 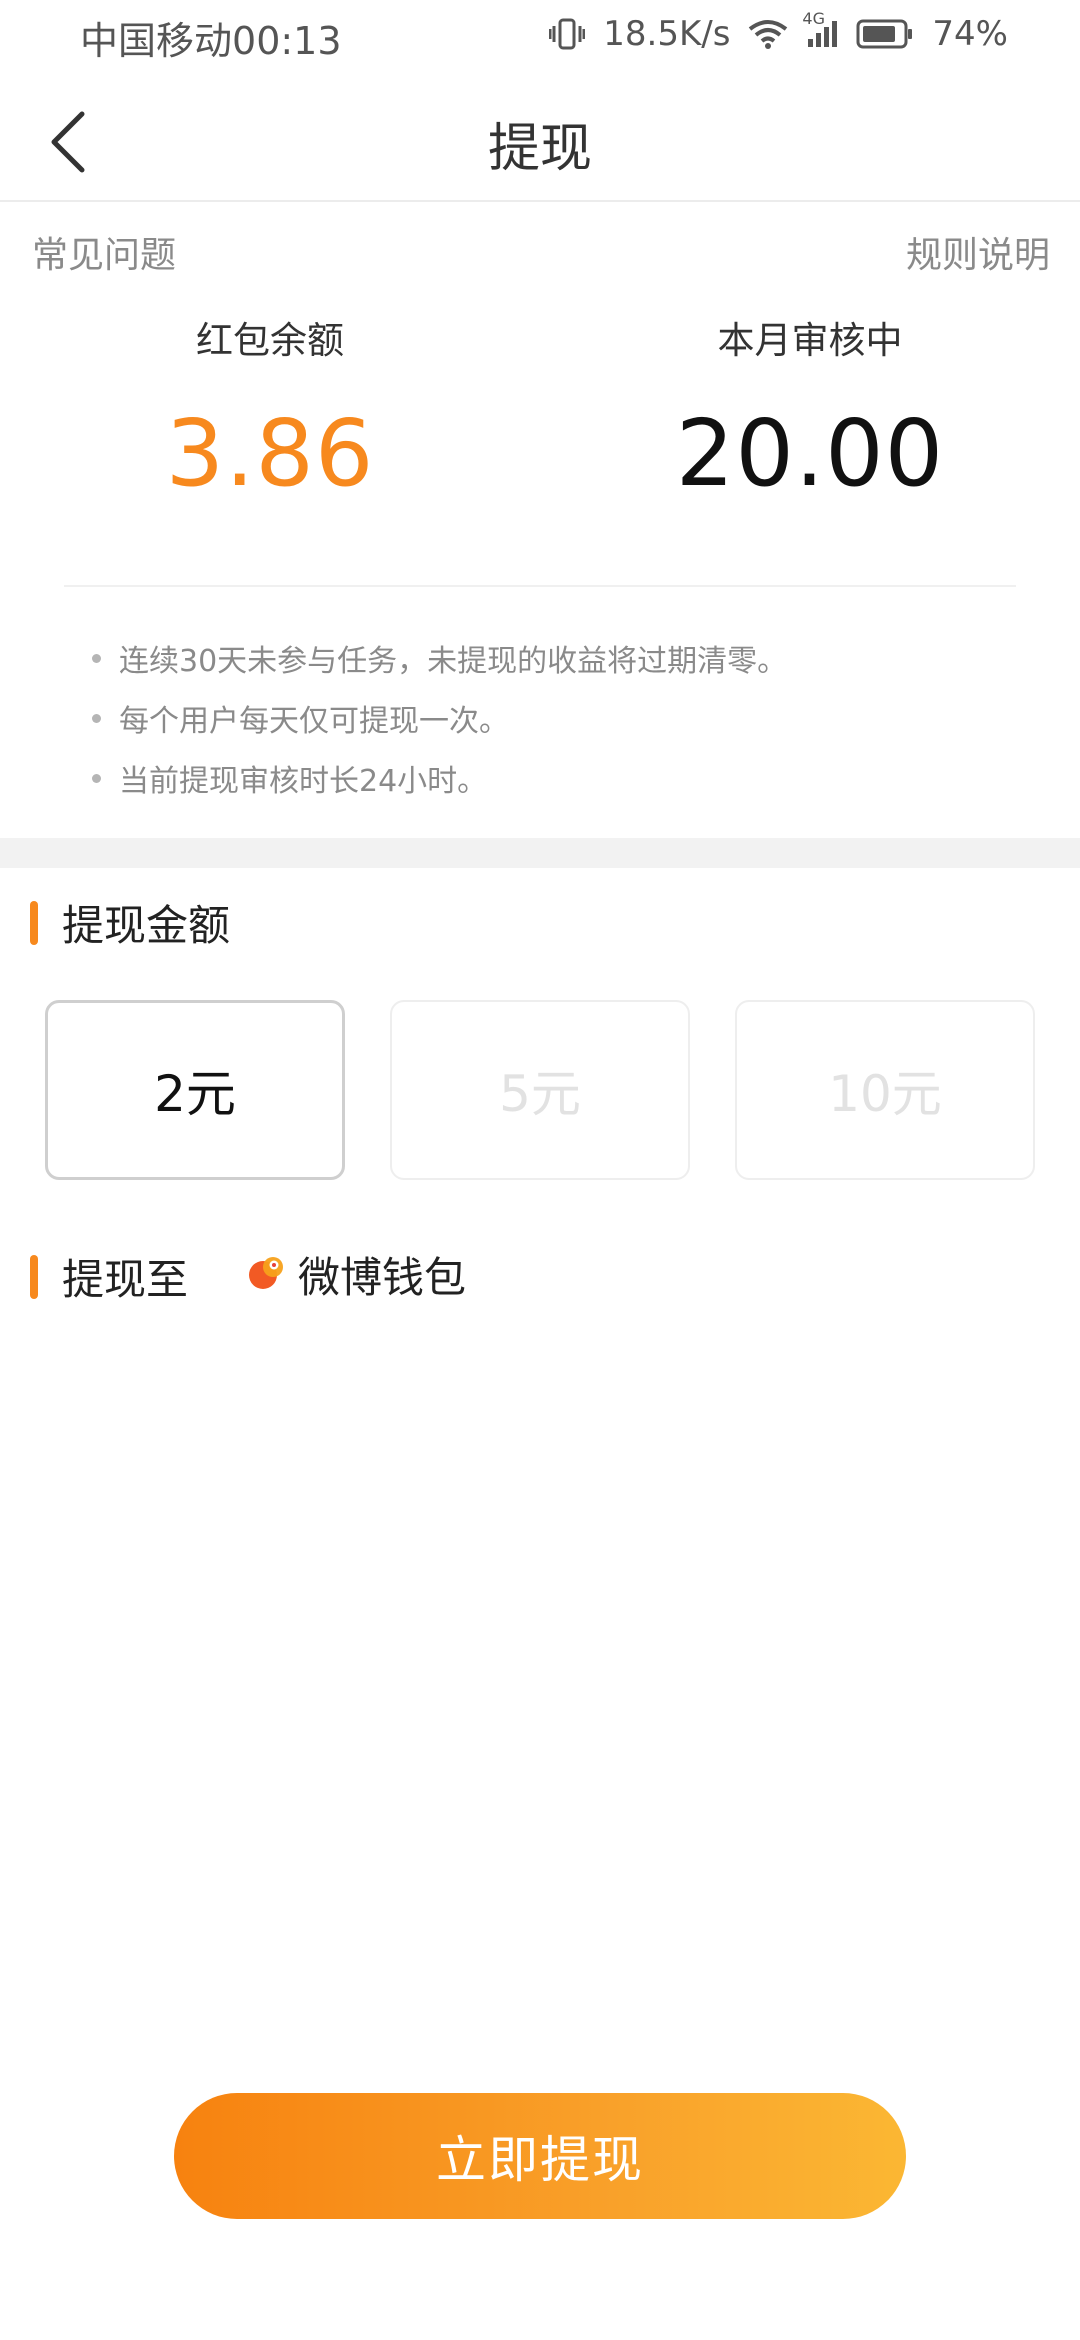 I want to click on carrier: 中国移动, so click(x=156, y=41).